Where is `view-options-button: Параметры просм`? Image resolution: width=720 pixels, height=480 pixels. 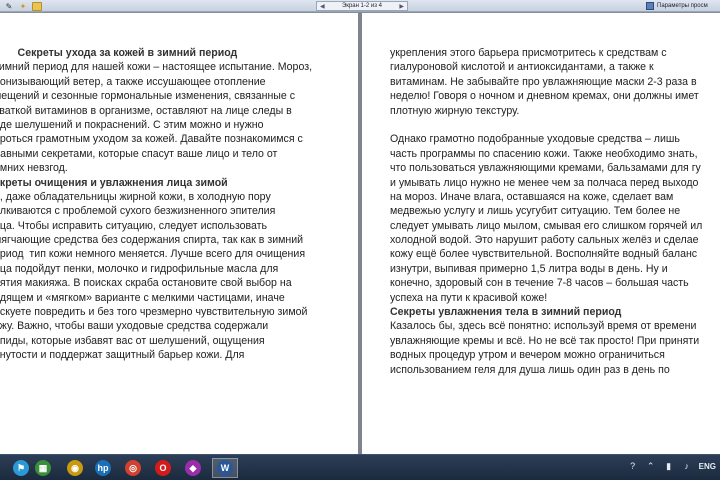
view-options-button: Параметры просм is located at coordinates (677, 6).